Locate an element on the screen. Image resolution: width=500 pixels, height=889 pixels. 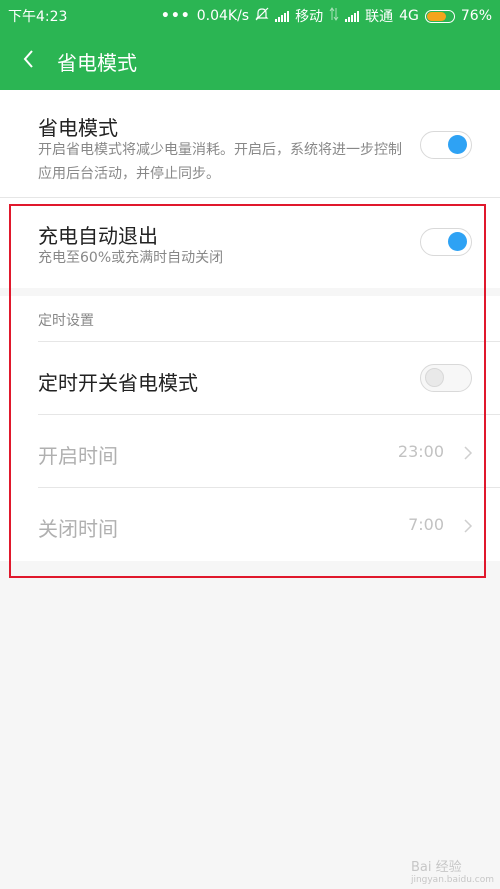
schedule-section-header: 定时设置 is located at coordinates (250, 319).